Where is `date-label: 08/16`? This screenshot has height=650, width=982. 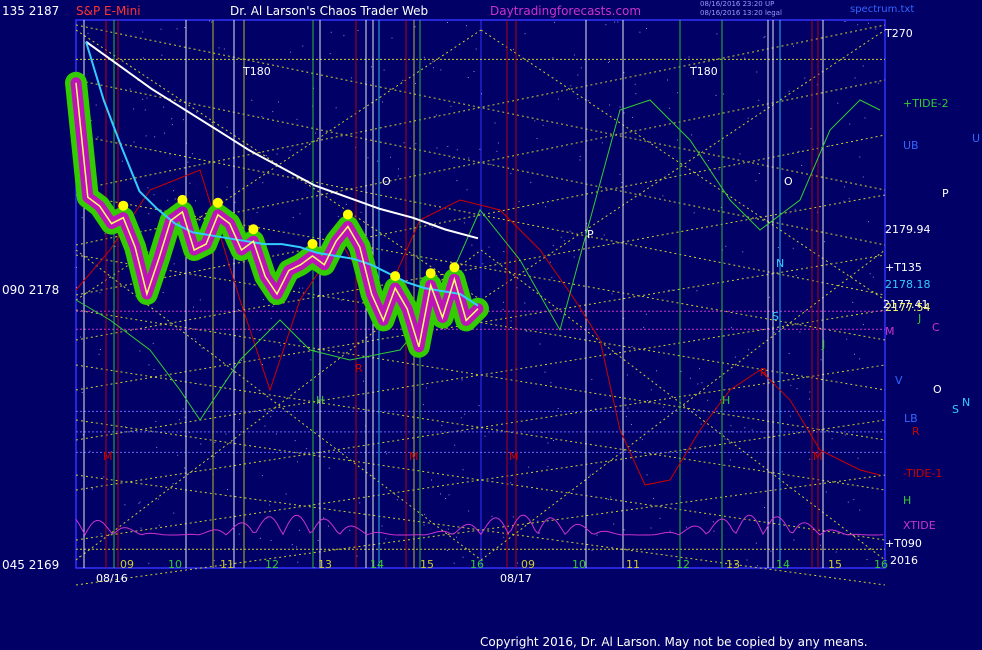 date-label: 08/16 is located at coordinates (112, 578).